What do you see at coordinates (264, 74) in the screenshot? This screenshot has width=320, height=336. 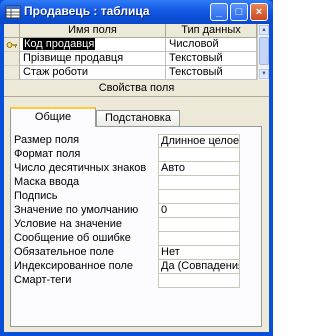 I see `scroll-down-arrow-icon: ▼` at bounding box center [264, 74].